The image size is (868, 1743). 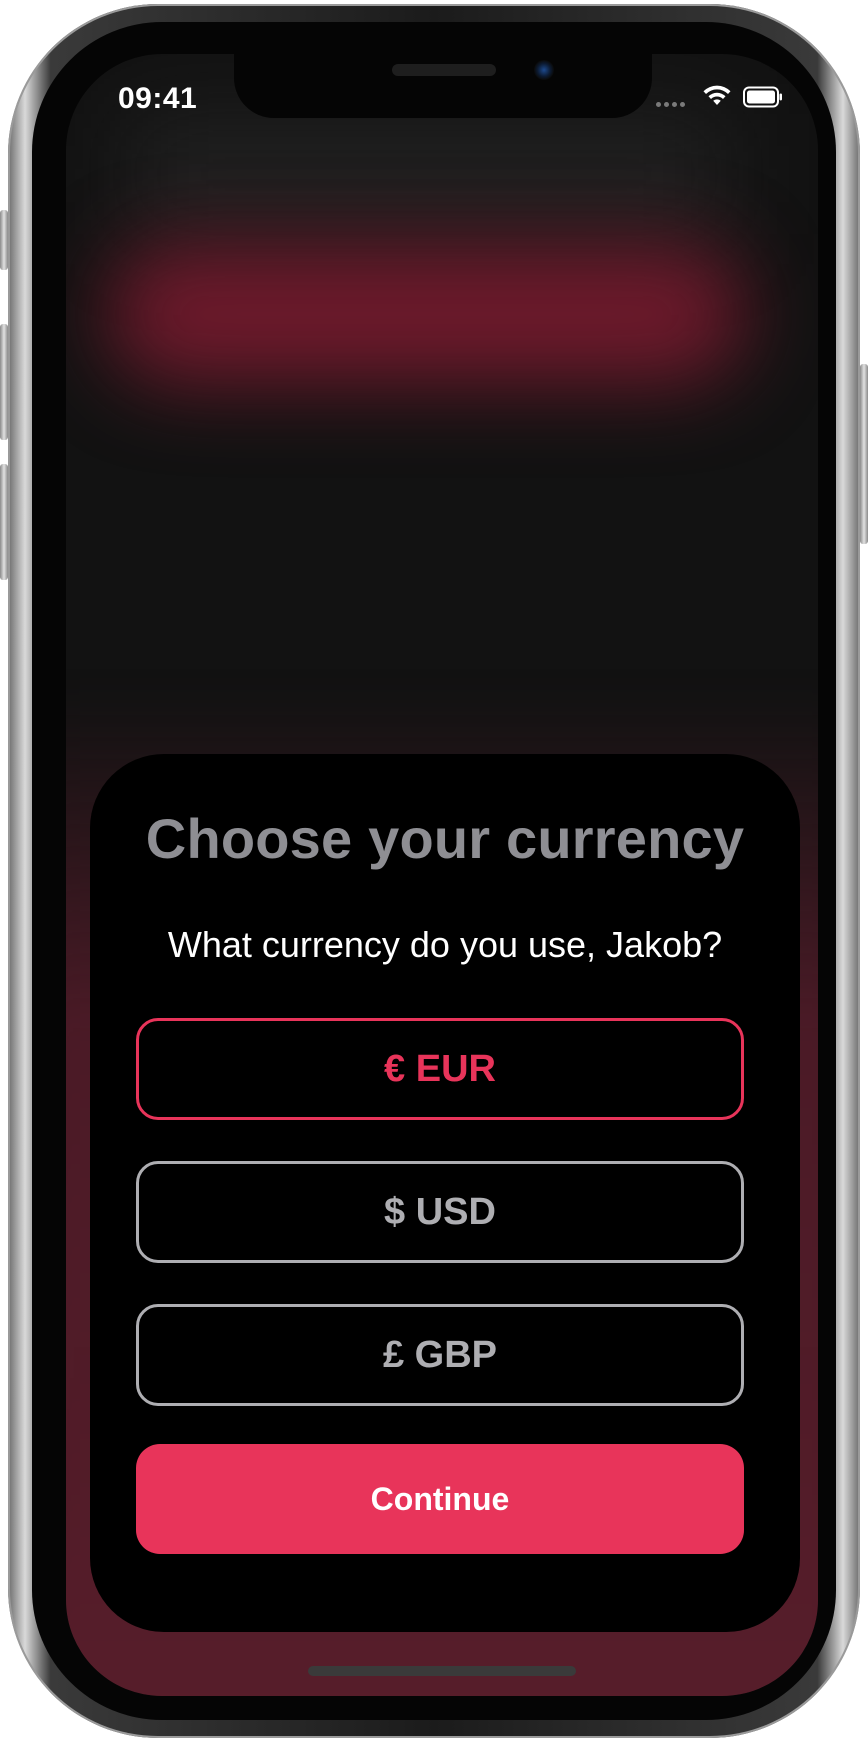 What do you see at coordinates (4, 240) in the screenshot?
I see `silent-switch` at bounding box center [4, 240].